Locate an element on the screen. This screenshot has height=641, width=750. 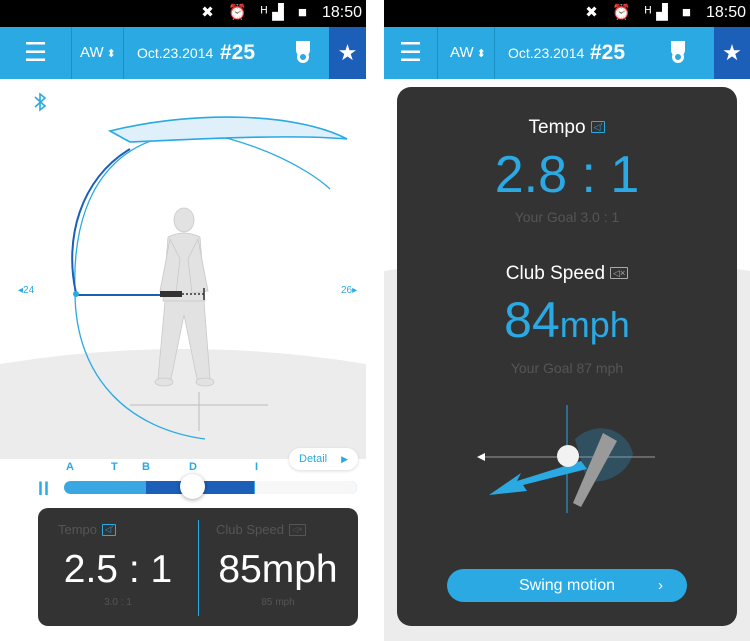
chevron-right-icon: › is located at coordinates (660, 585).